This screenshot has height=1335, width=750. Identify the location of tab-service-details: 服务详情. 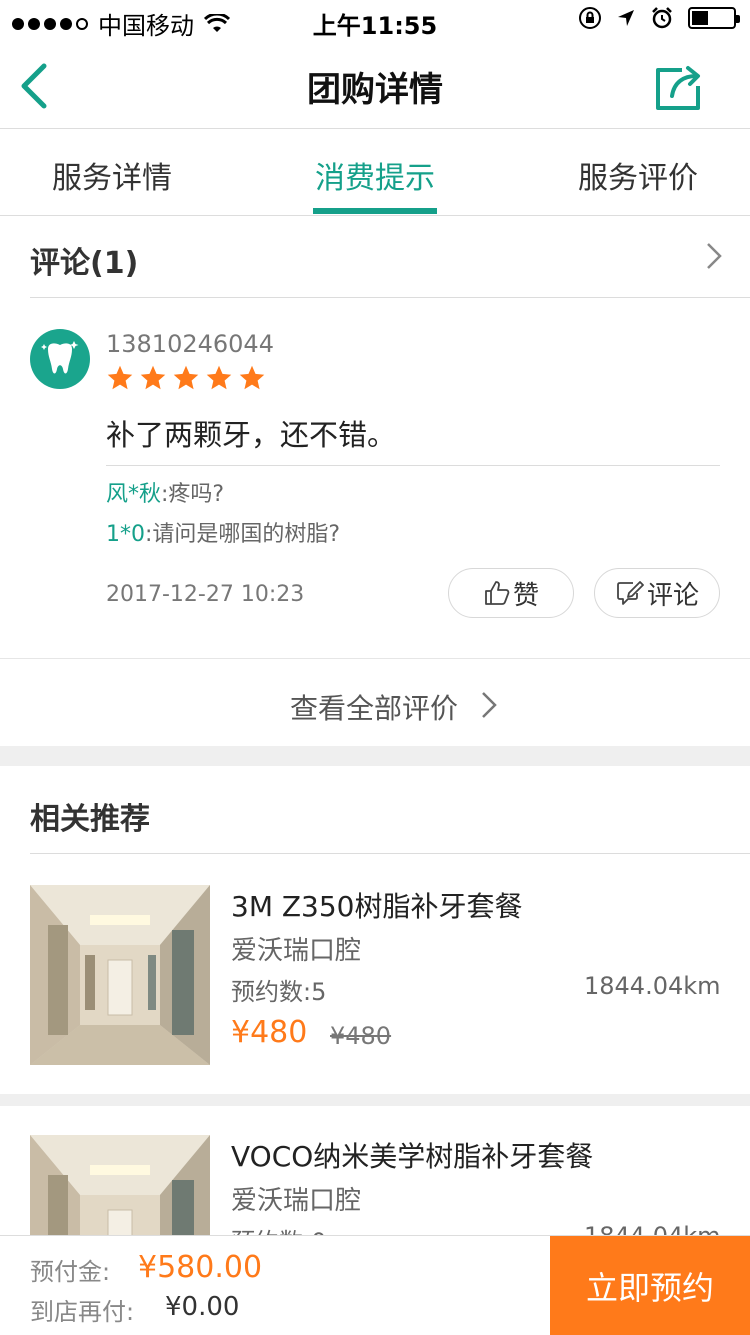
(112, 175).